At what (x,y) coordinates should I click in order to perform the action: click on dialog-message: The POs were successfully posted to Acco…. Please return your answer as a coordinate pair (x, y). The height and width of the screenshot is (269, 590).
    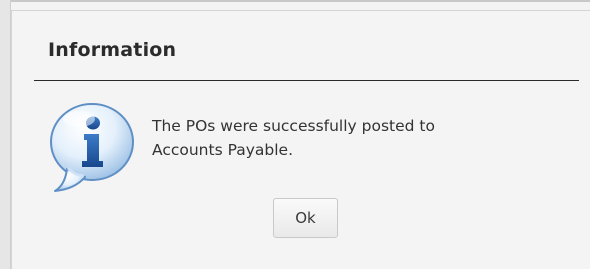
    Looking at the image, I should click on (362, 138).